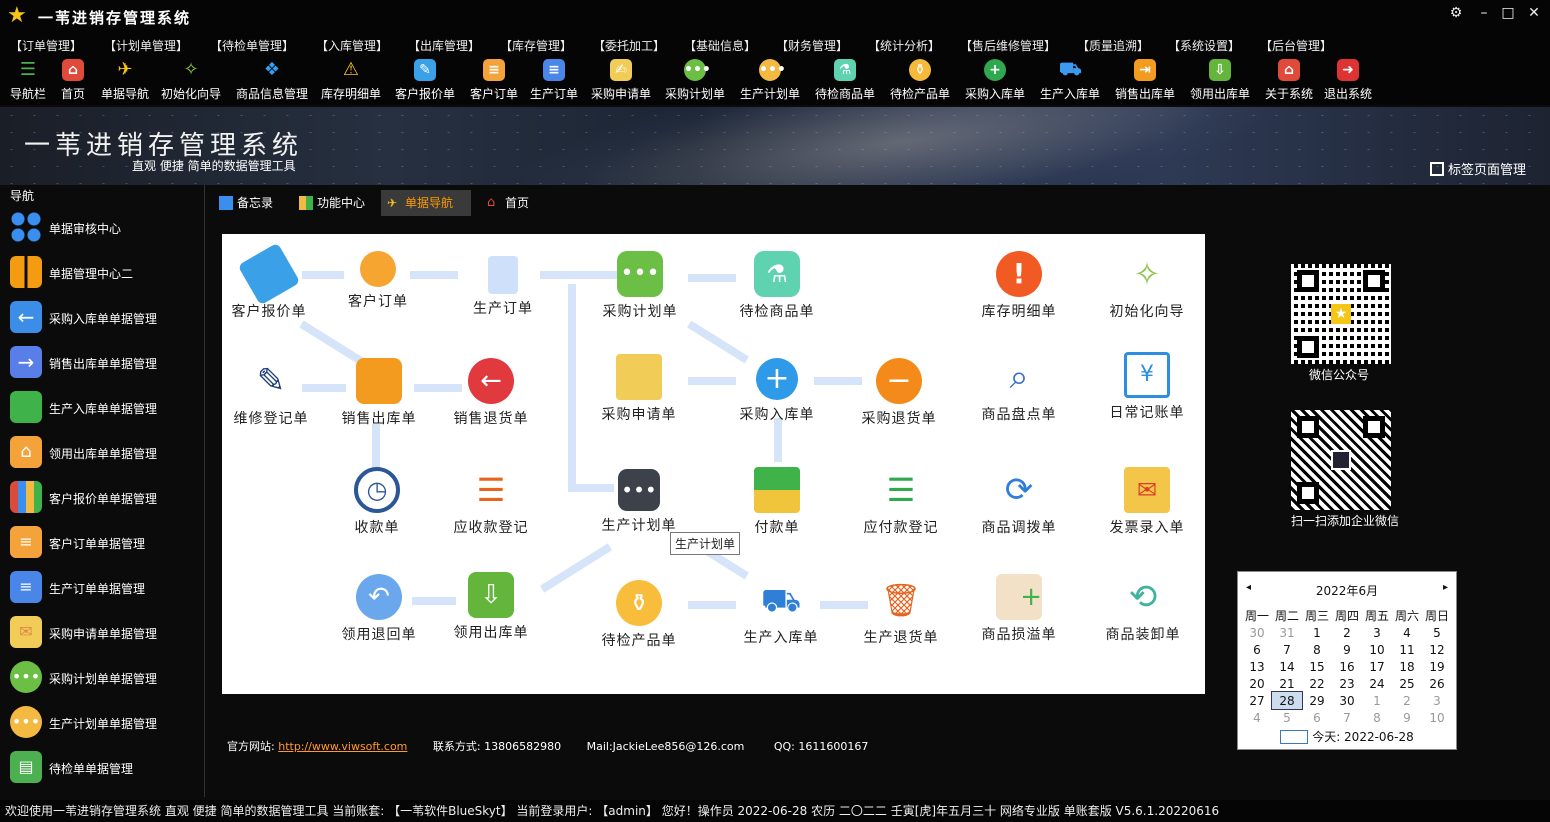  Describe the element at coordinates (105, 497) in the screenshot. I see `sidebar-item-quote: 客户报价单单据管理` at that location.